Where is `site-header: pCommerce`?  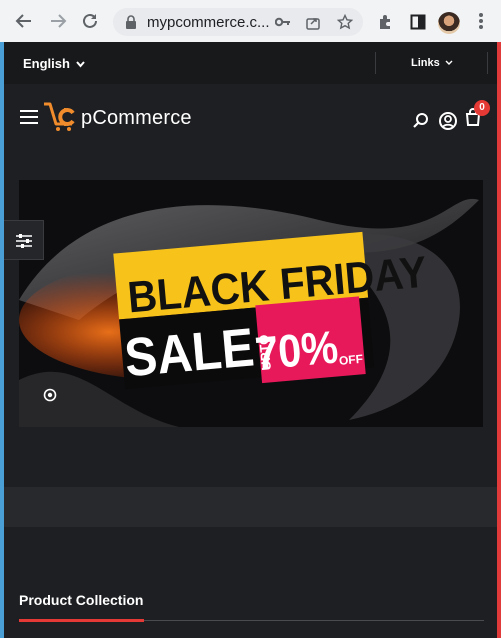 site-header: pCommerce is located at coordinates (250, 119).